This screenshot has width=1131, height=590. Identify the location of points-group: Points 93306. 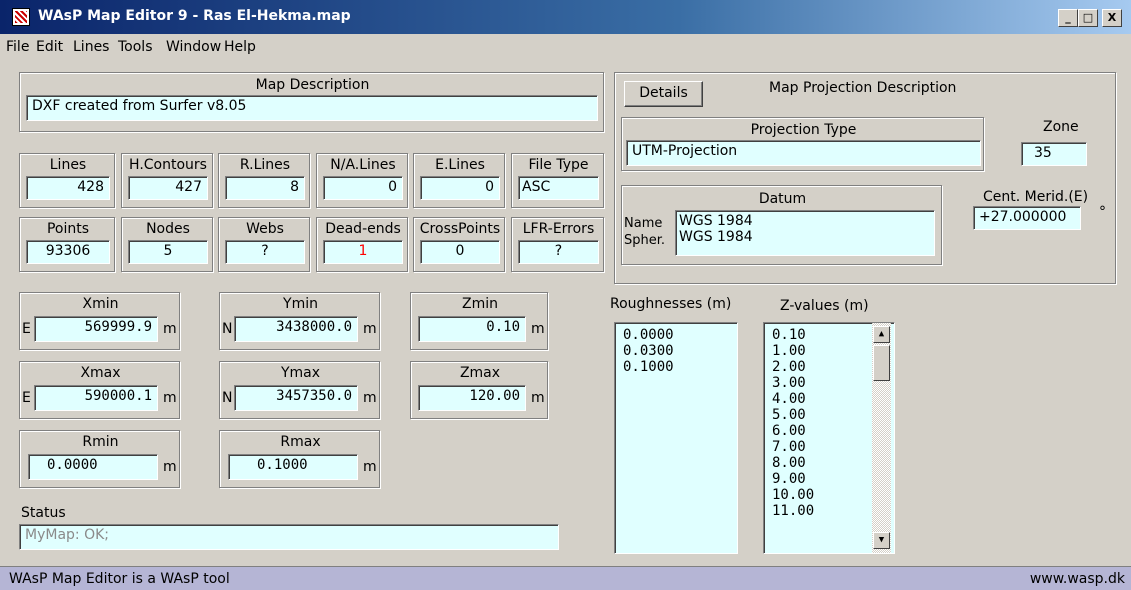
(67, 244).